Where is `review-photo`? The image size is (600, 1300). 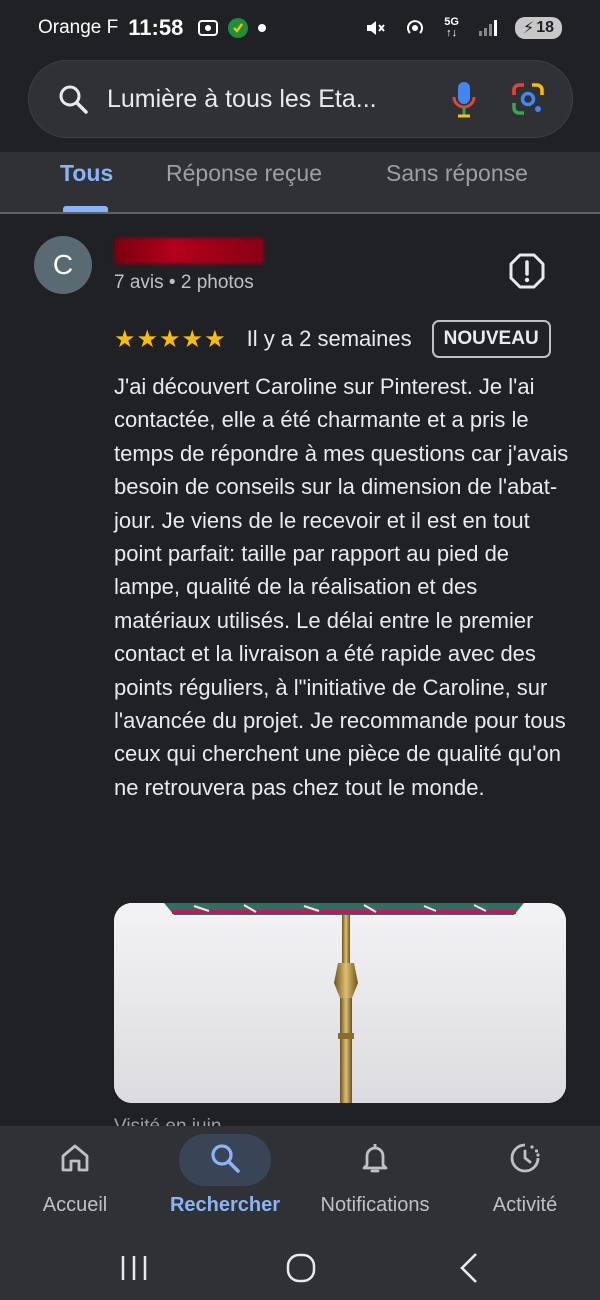 review-photo is located at coordinates (340, 1003).